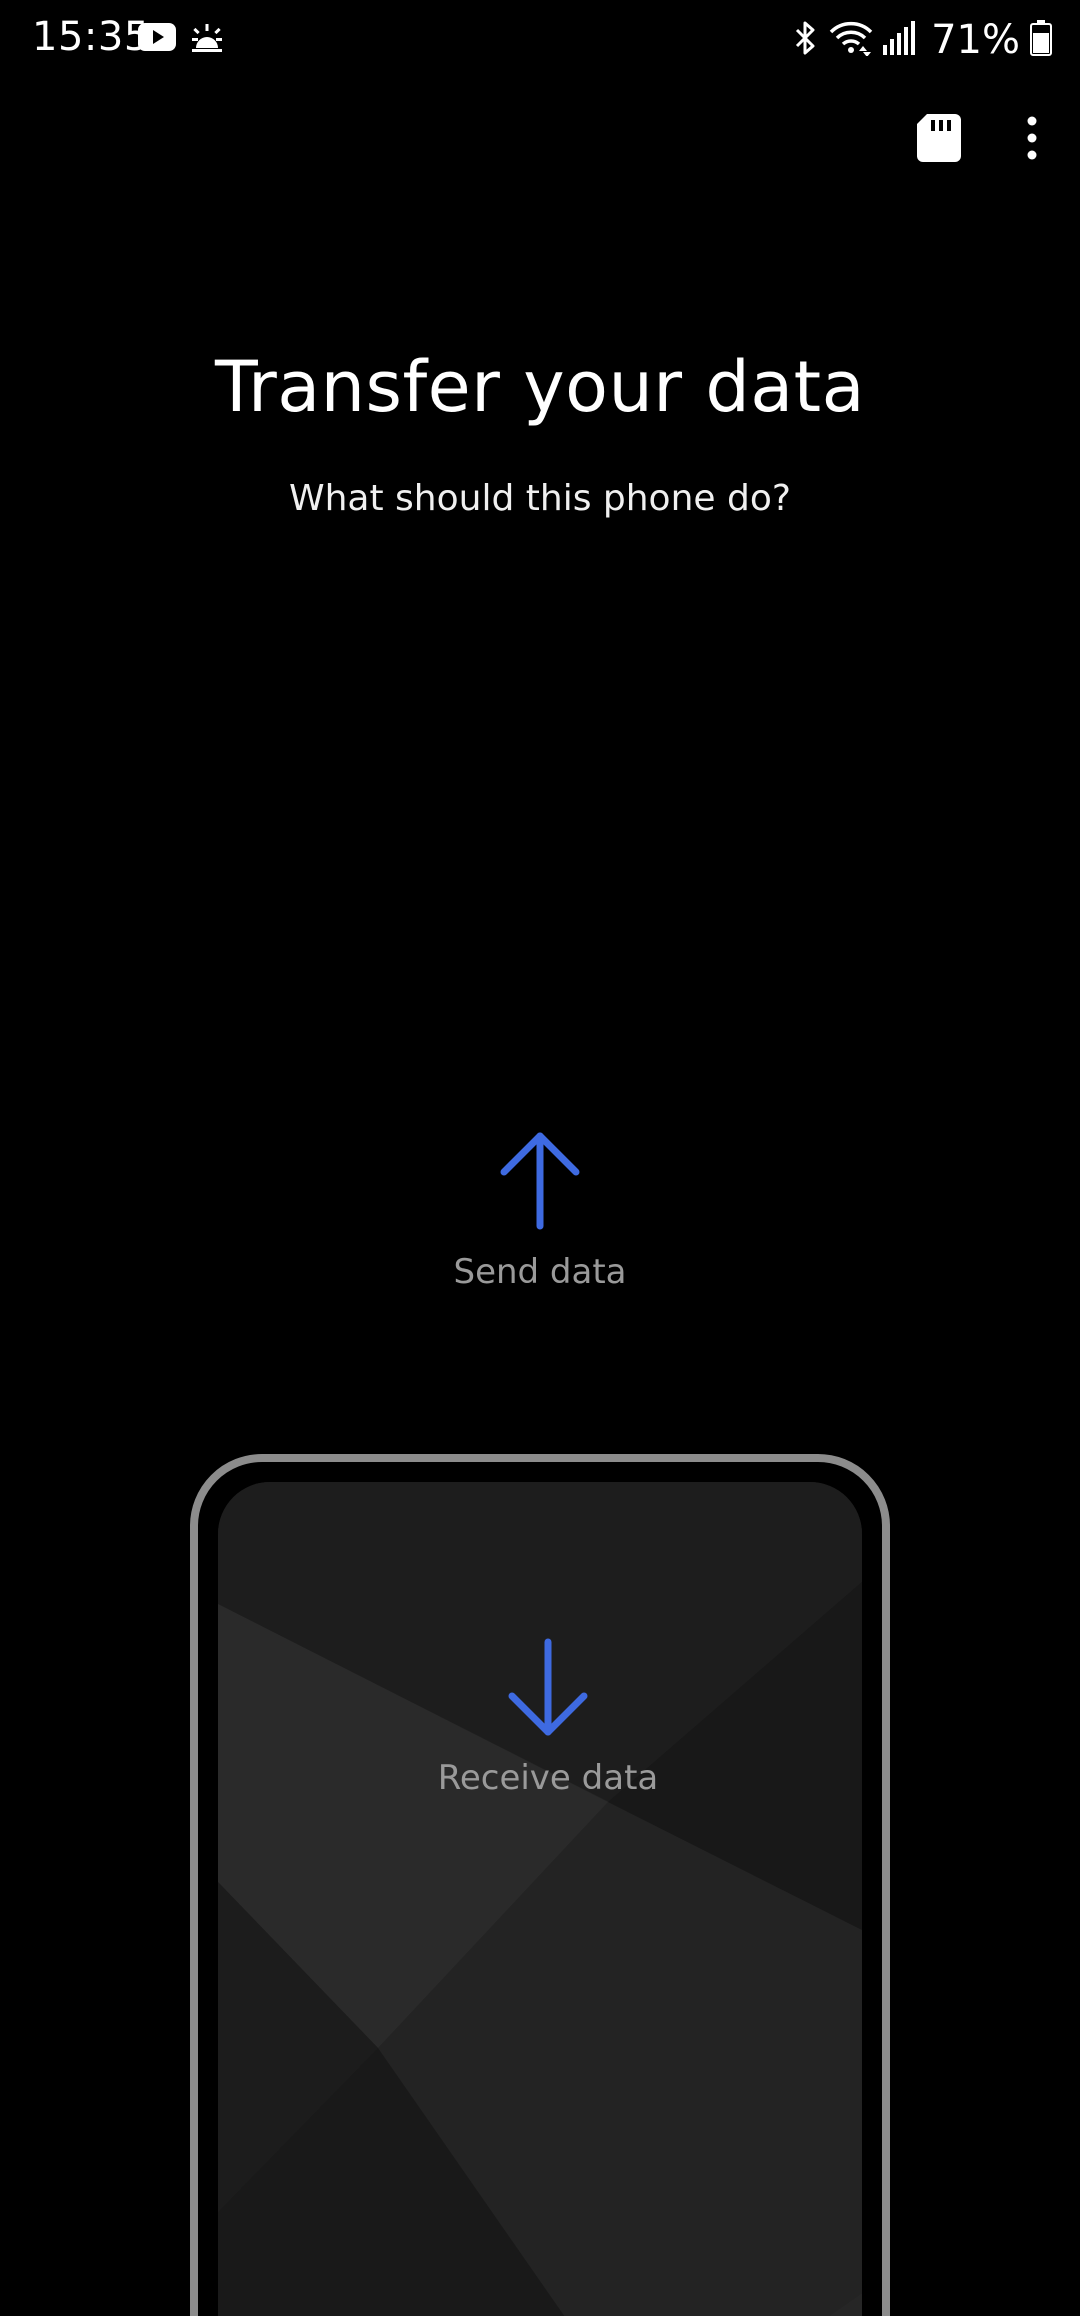 The width and height of the screenshot is (1080, 2316). Describe the element at coordinates (548, 1778) in the screenshot. I see `receive-data-label: Receive data` at that location.